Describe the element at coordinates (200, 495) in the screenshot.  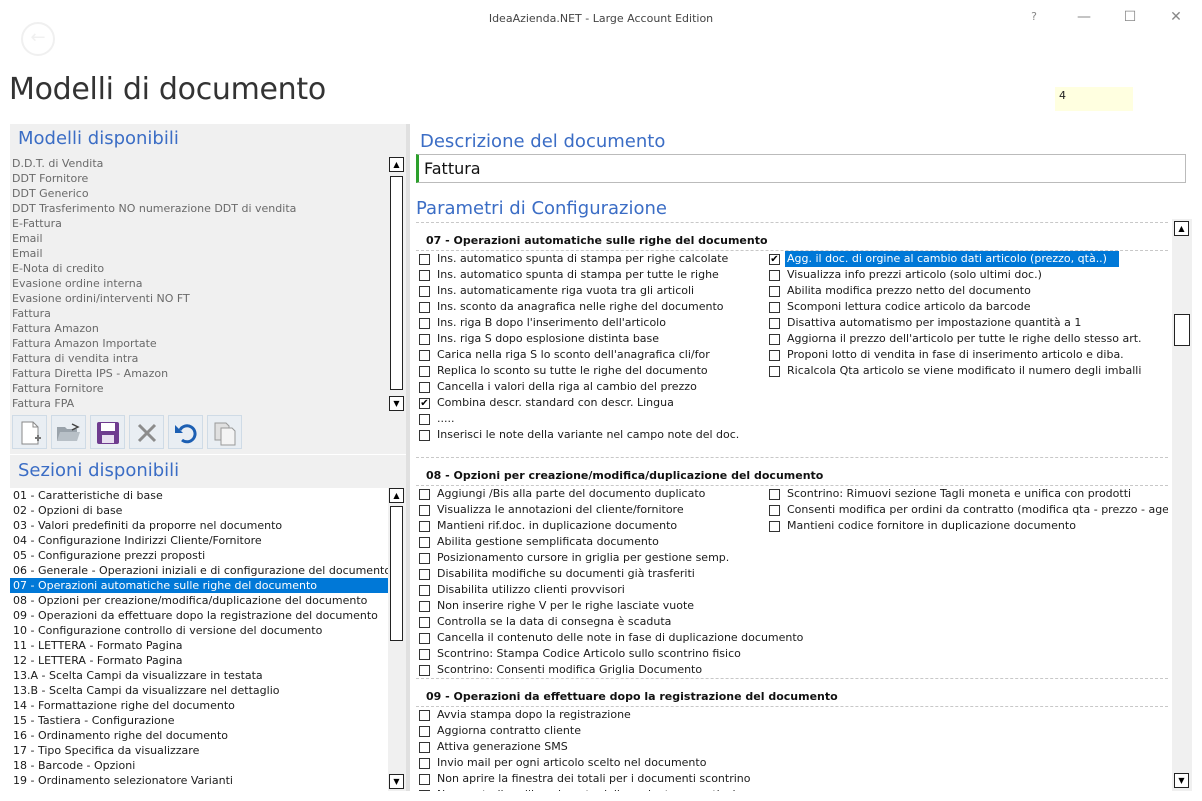
I see `section-item: 01 - Caratteristiche di base` at that location.